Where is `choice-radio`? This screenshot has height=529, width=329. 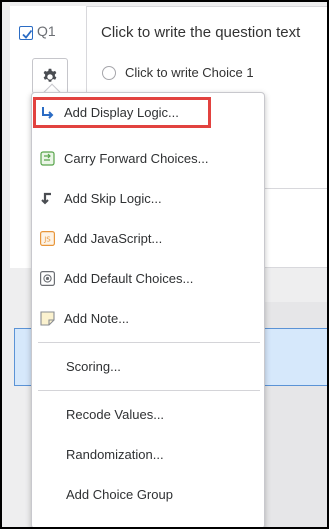 choice-radio is located at coordinates (109, 73).